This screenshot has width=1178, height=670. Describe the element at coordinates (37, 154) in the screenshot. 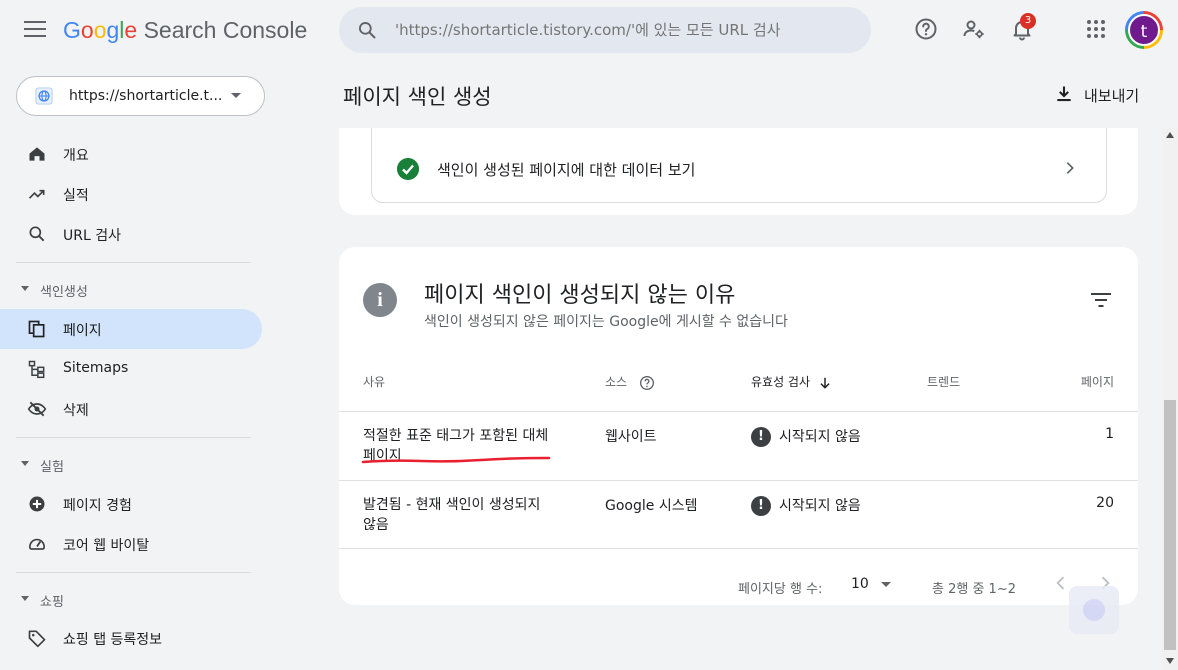

I see `home-icon` at that location.